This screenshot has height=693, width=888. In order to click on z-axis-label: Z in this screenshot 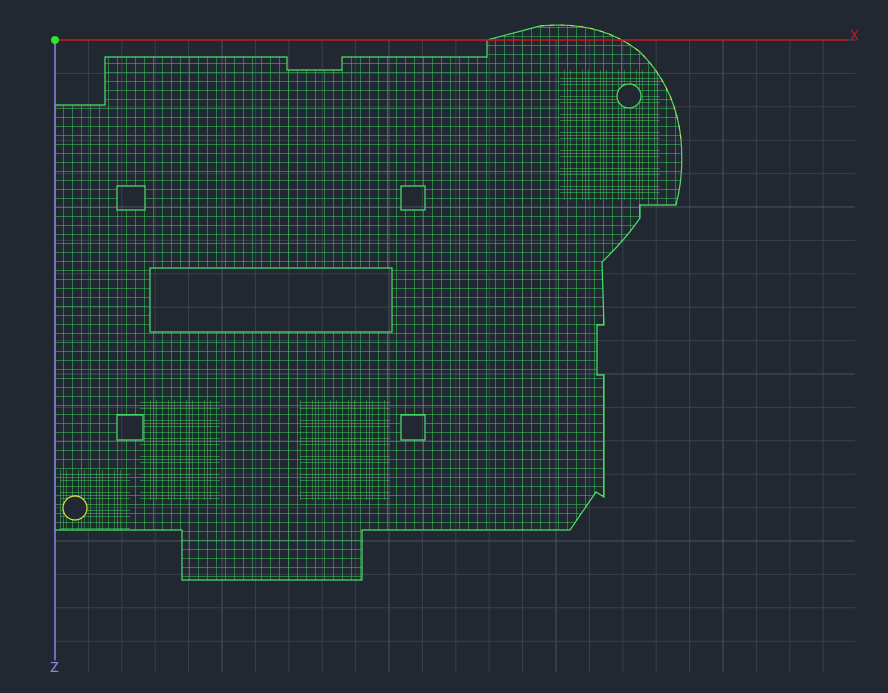, I will do `click(54, 668)`.